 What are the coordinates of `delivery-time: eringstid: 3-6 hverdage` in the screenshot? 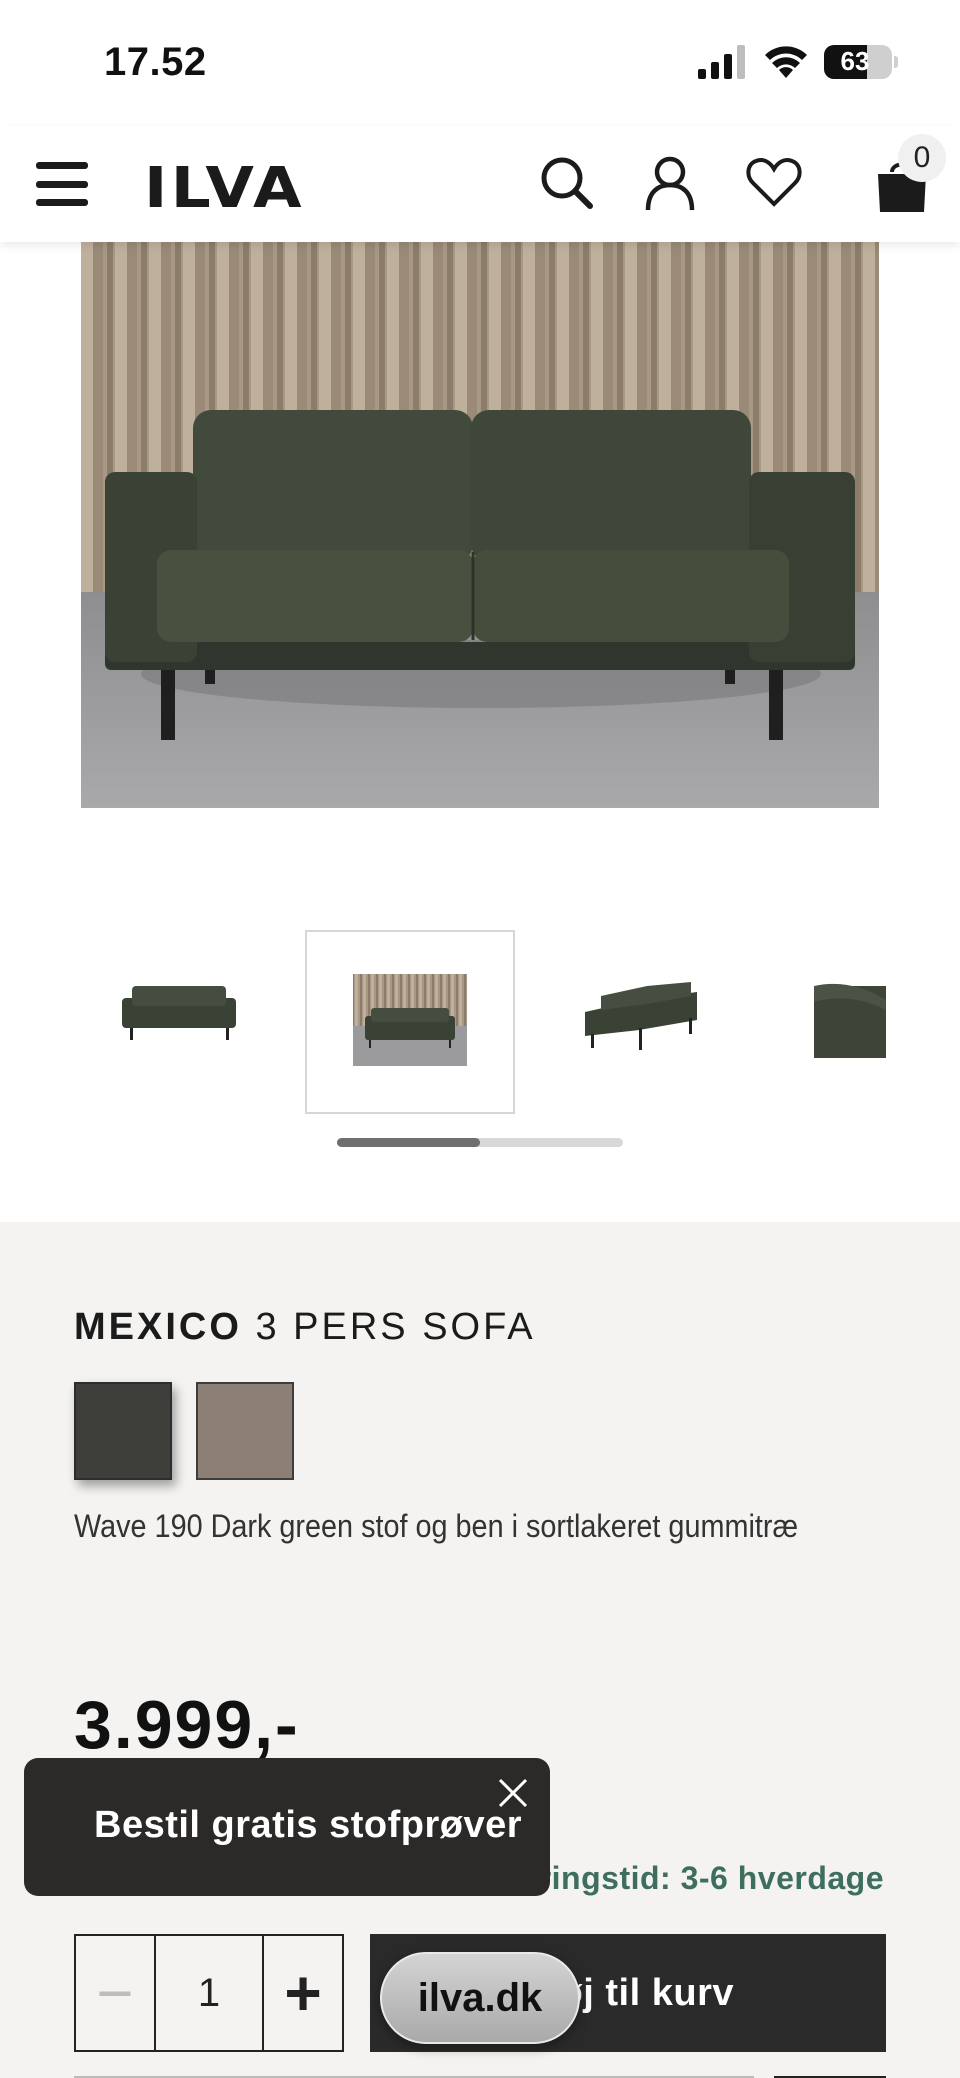 It's located at (702, 1878).